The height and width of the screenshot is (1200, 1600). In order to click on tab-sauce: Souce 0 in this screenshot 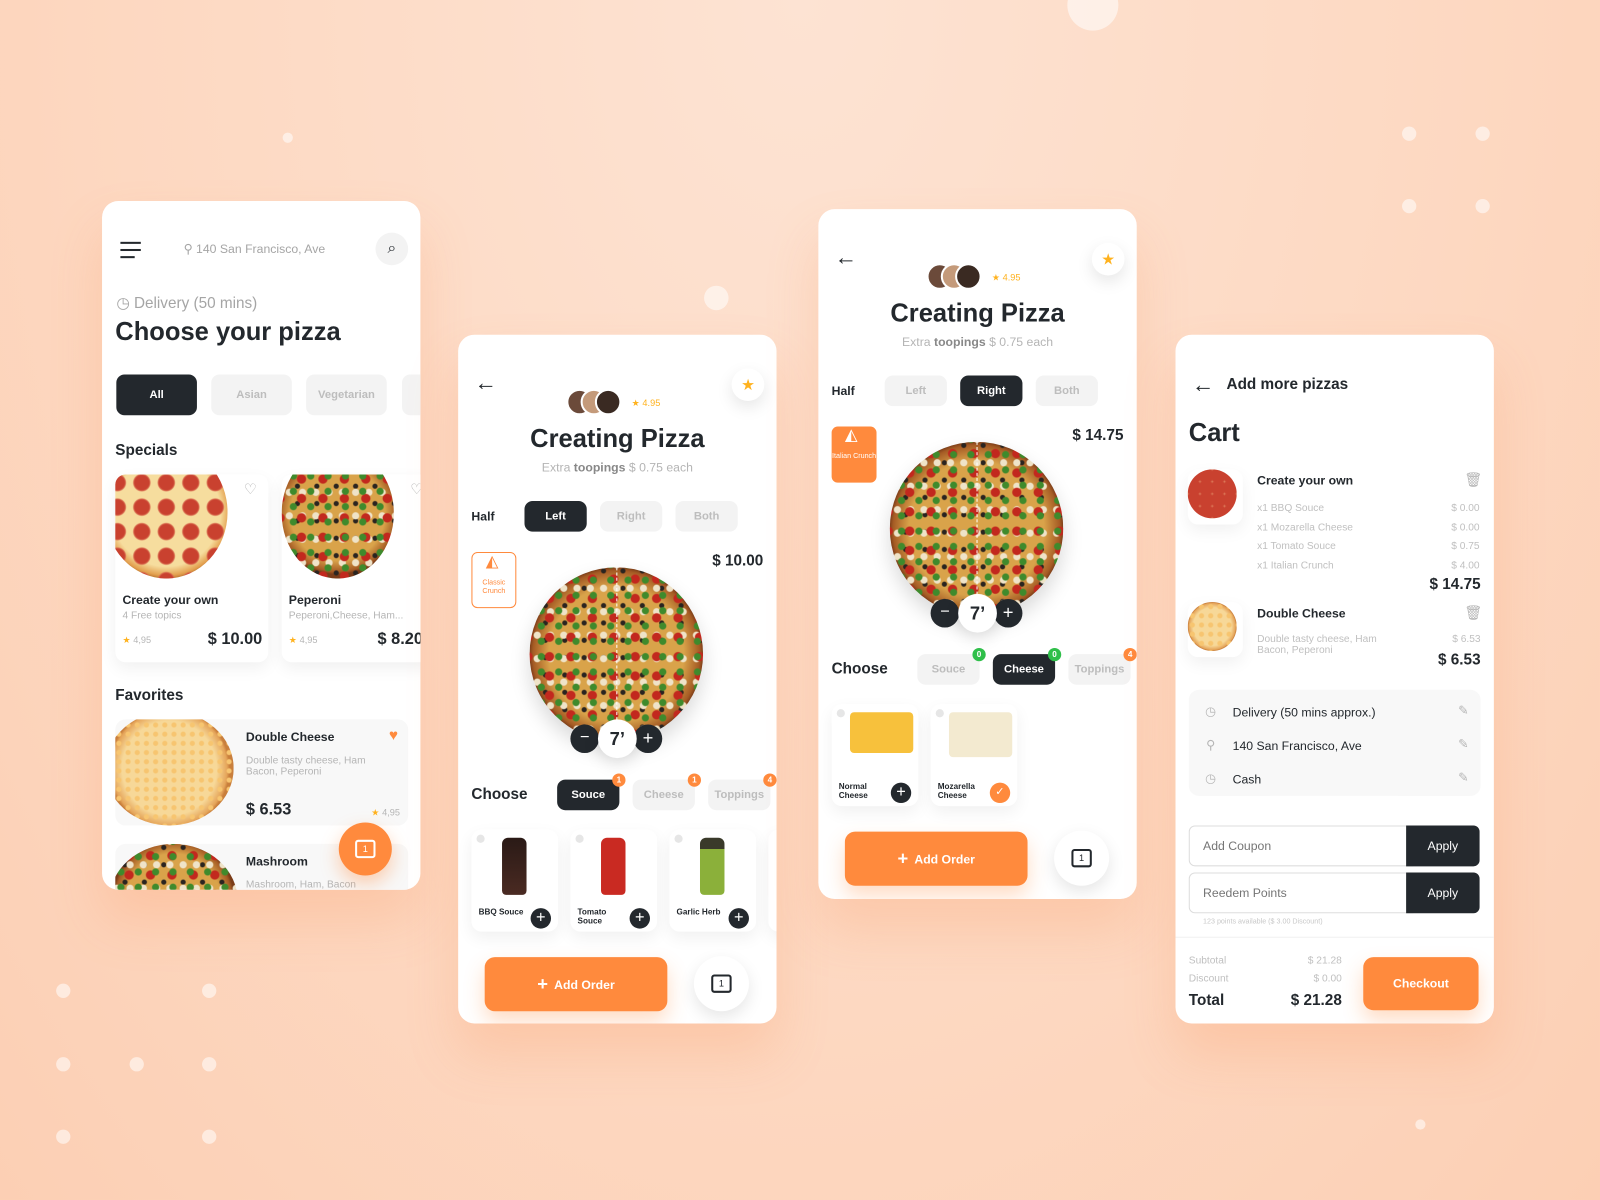, I will do `click(951, 666)`.